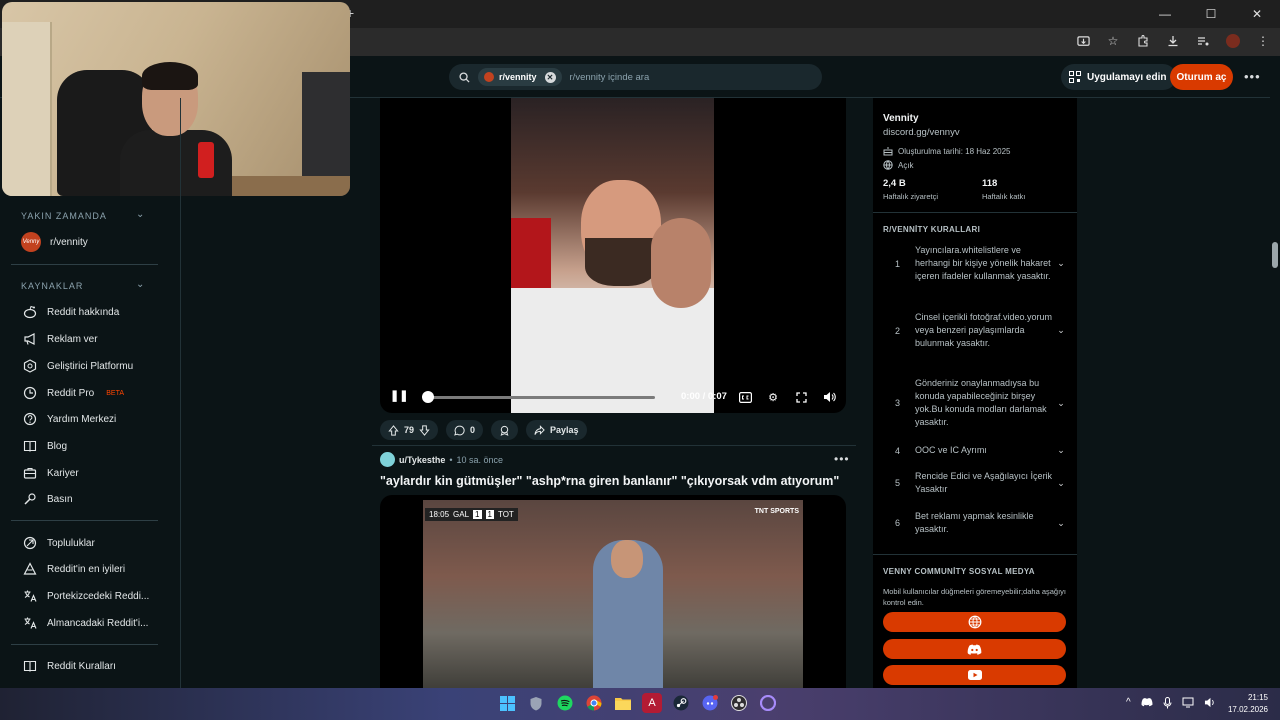  What do you see at coordinates (1252, 76) in the screenshot?
I see `more-options-icon: •••` at bounding box center [1252, 76].